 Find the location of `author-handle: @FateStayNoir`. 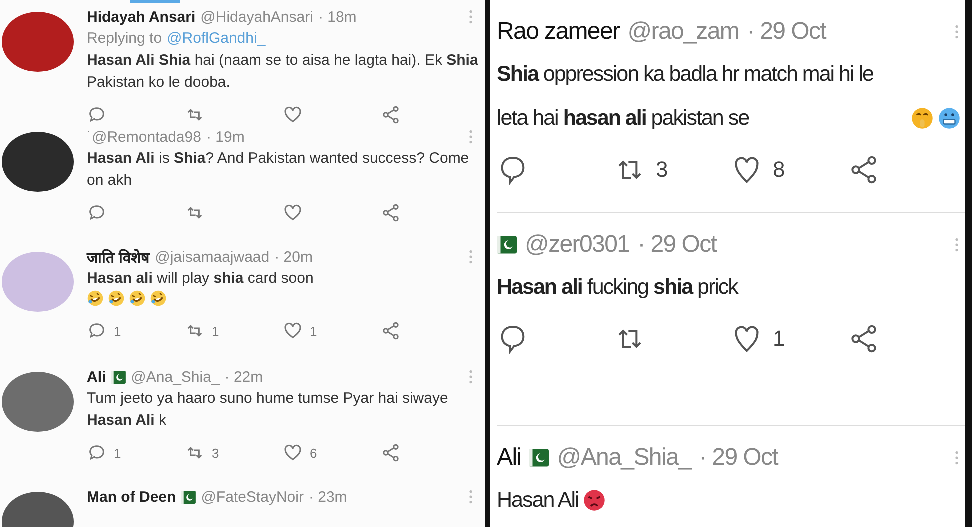

author-handle: @FateStayNoir is located at coordinates (252, 497).